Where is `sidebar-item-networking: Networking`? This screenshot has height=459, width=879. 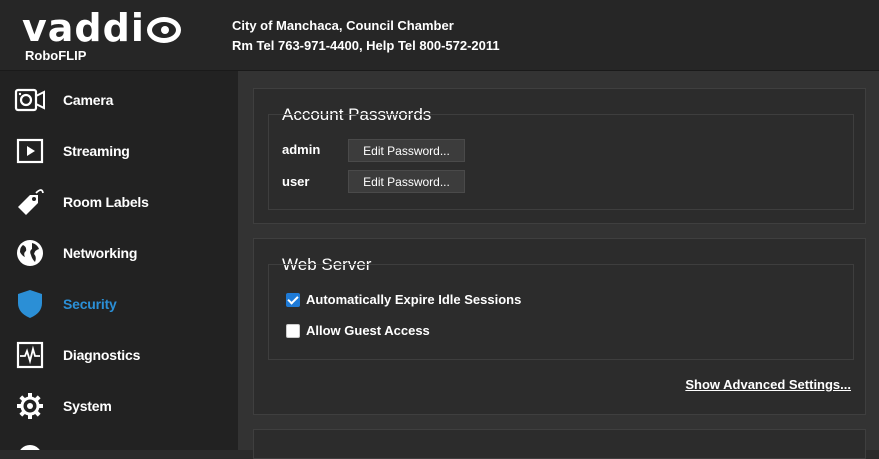
sidebar-item-networking: Networking is located at coordinates (119, 253).